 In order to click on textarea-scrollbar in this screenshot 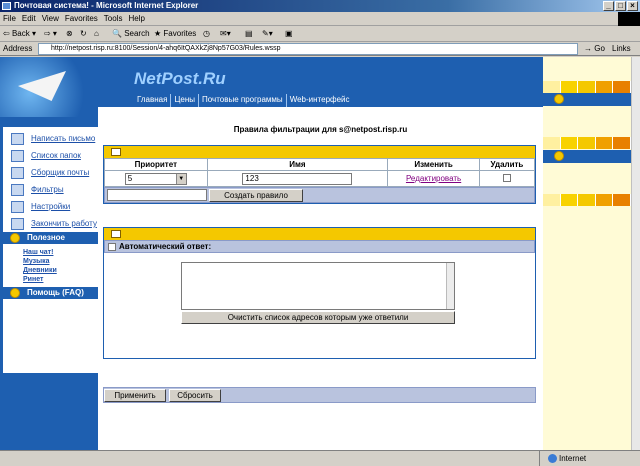, I will do `click(450, 286)`.